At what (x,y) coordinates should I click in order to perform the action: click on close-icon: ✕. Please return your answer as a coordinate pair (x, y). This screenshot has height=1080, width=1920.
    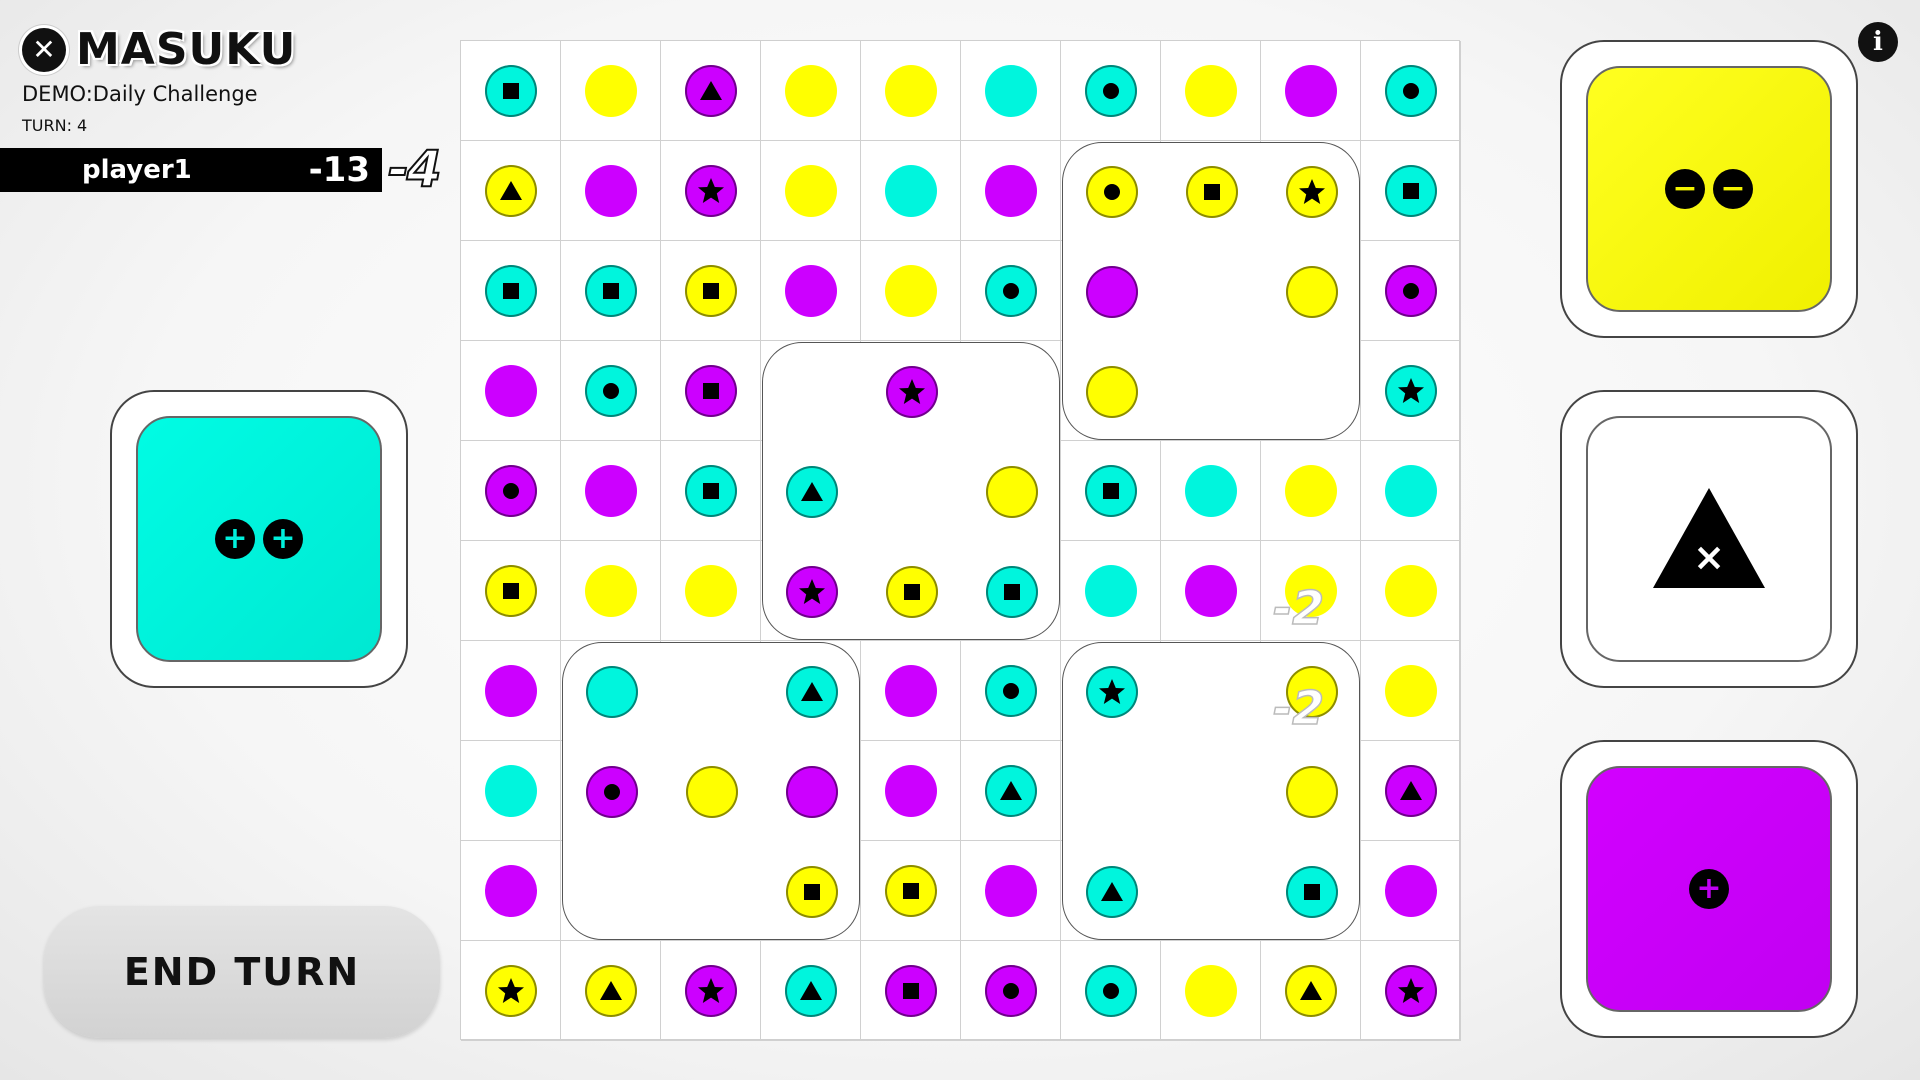
    Looking at the image, I should click on (44, 49).